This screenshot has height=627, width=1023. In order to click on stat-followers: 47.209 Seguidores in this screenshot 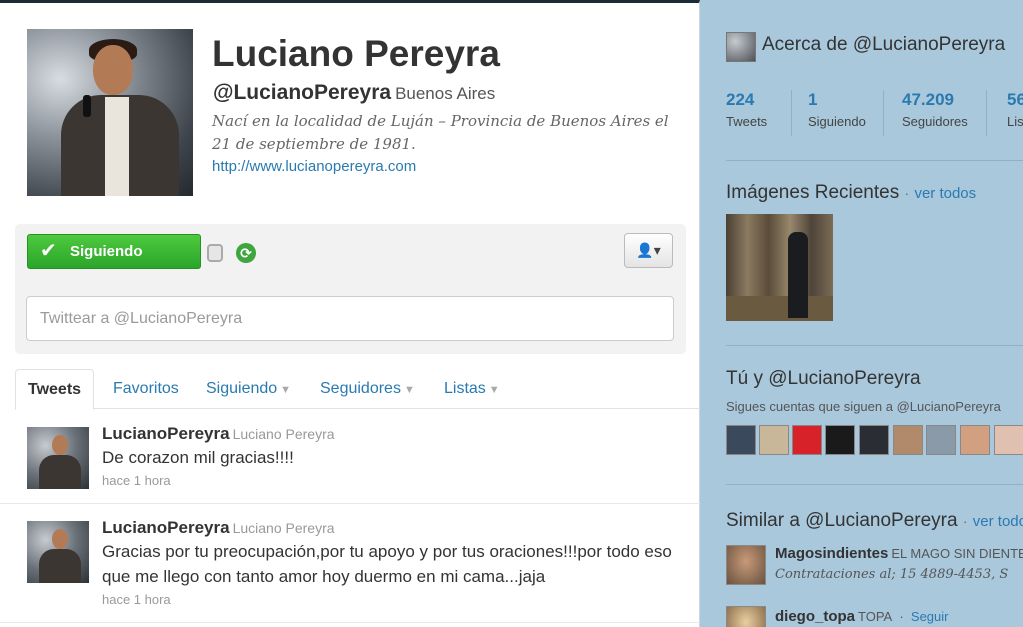, I will do `click(944, 113)`.